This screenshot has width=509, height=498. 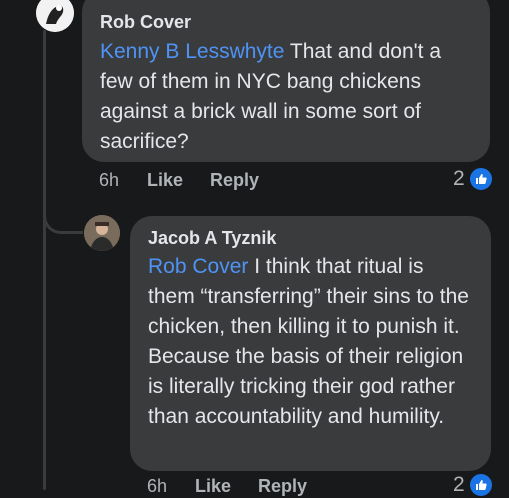 I want to click on reply-connector, so click(x=63, y=212).